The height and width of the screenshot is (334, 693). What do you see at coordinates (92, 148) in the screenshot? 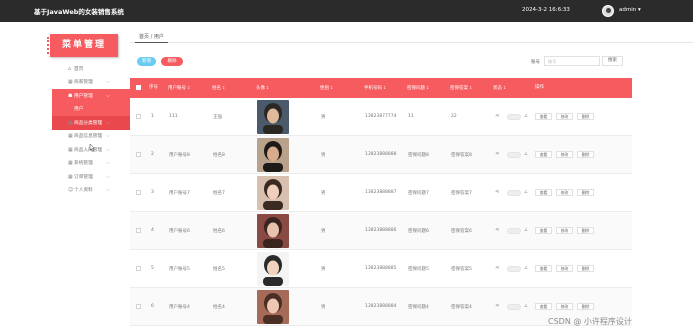
I see `mouse-cursor-icon` at bounding box center [92, 148].